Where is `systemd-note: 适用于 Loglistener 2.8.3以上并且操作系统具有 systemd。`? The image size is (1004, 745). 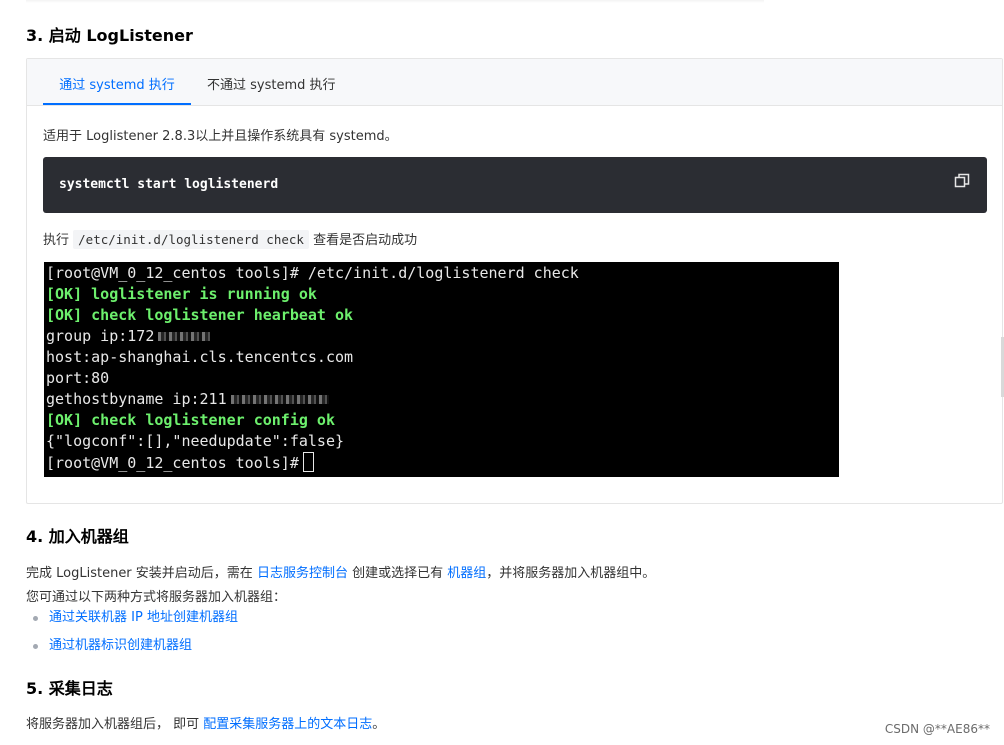 systemd-note: 适用于 Loglistener 2.8.3以上并且操作系统具有 systemd。 is located at coordinates (220, 136).